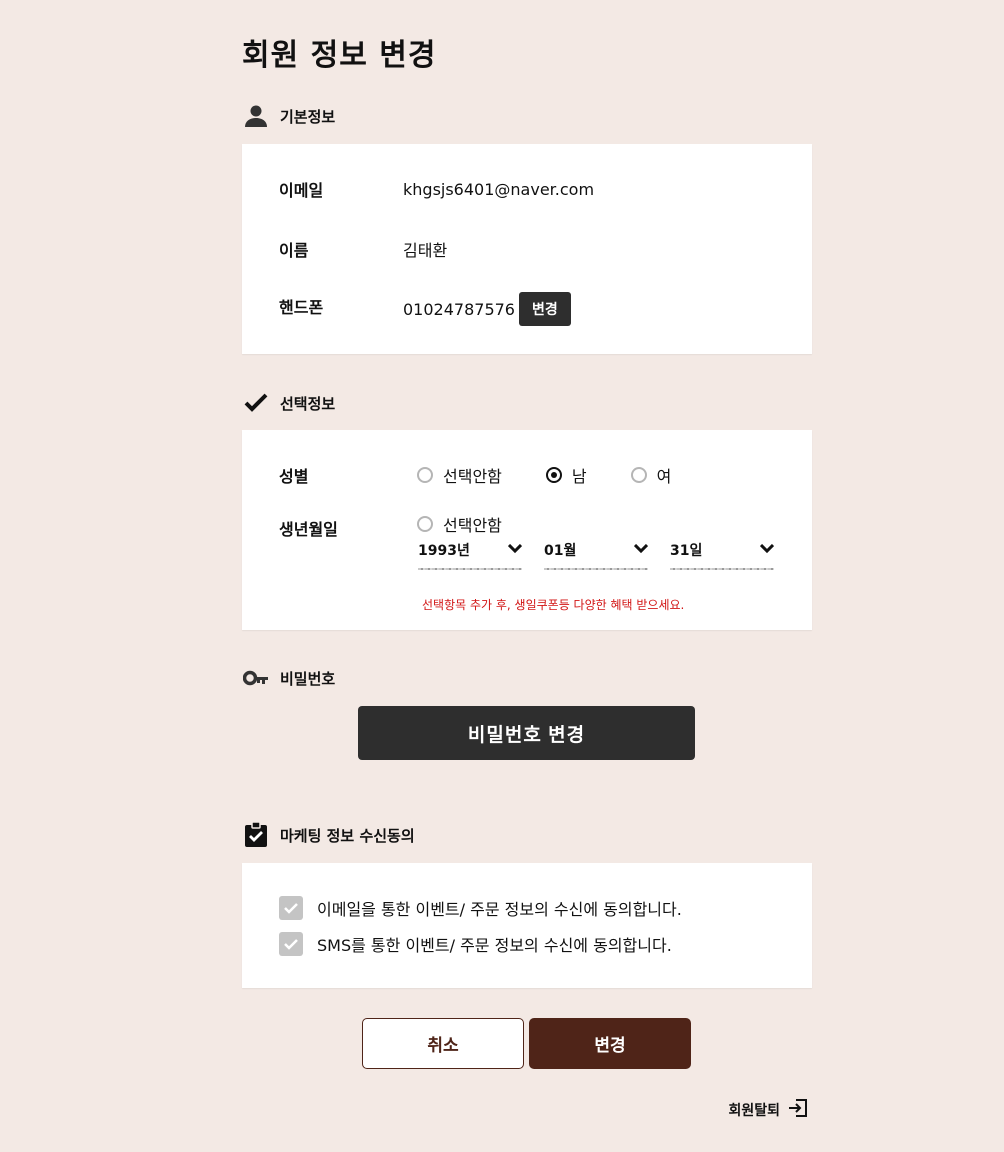 The image size is (1004, 1152). Describe the element at coordinates (579, 476) in the screenshot. I see `gender-option-male-label: 남` at that location.